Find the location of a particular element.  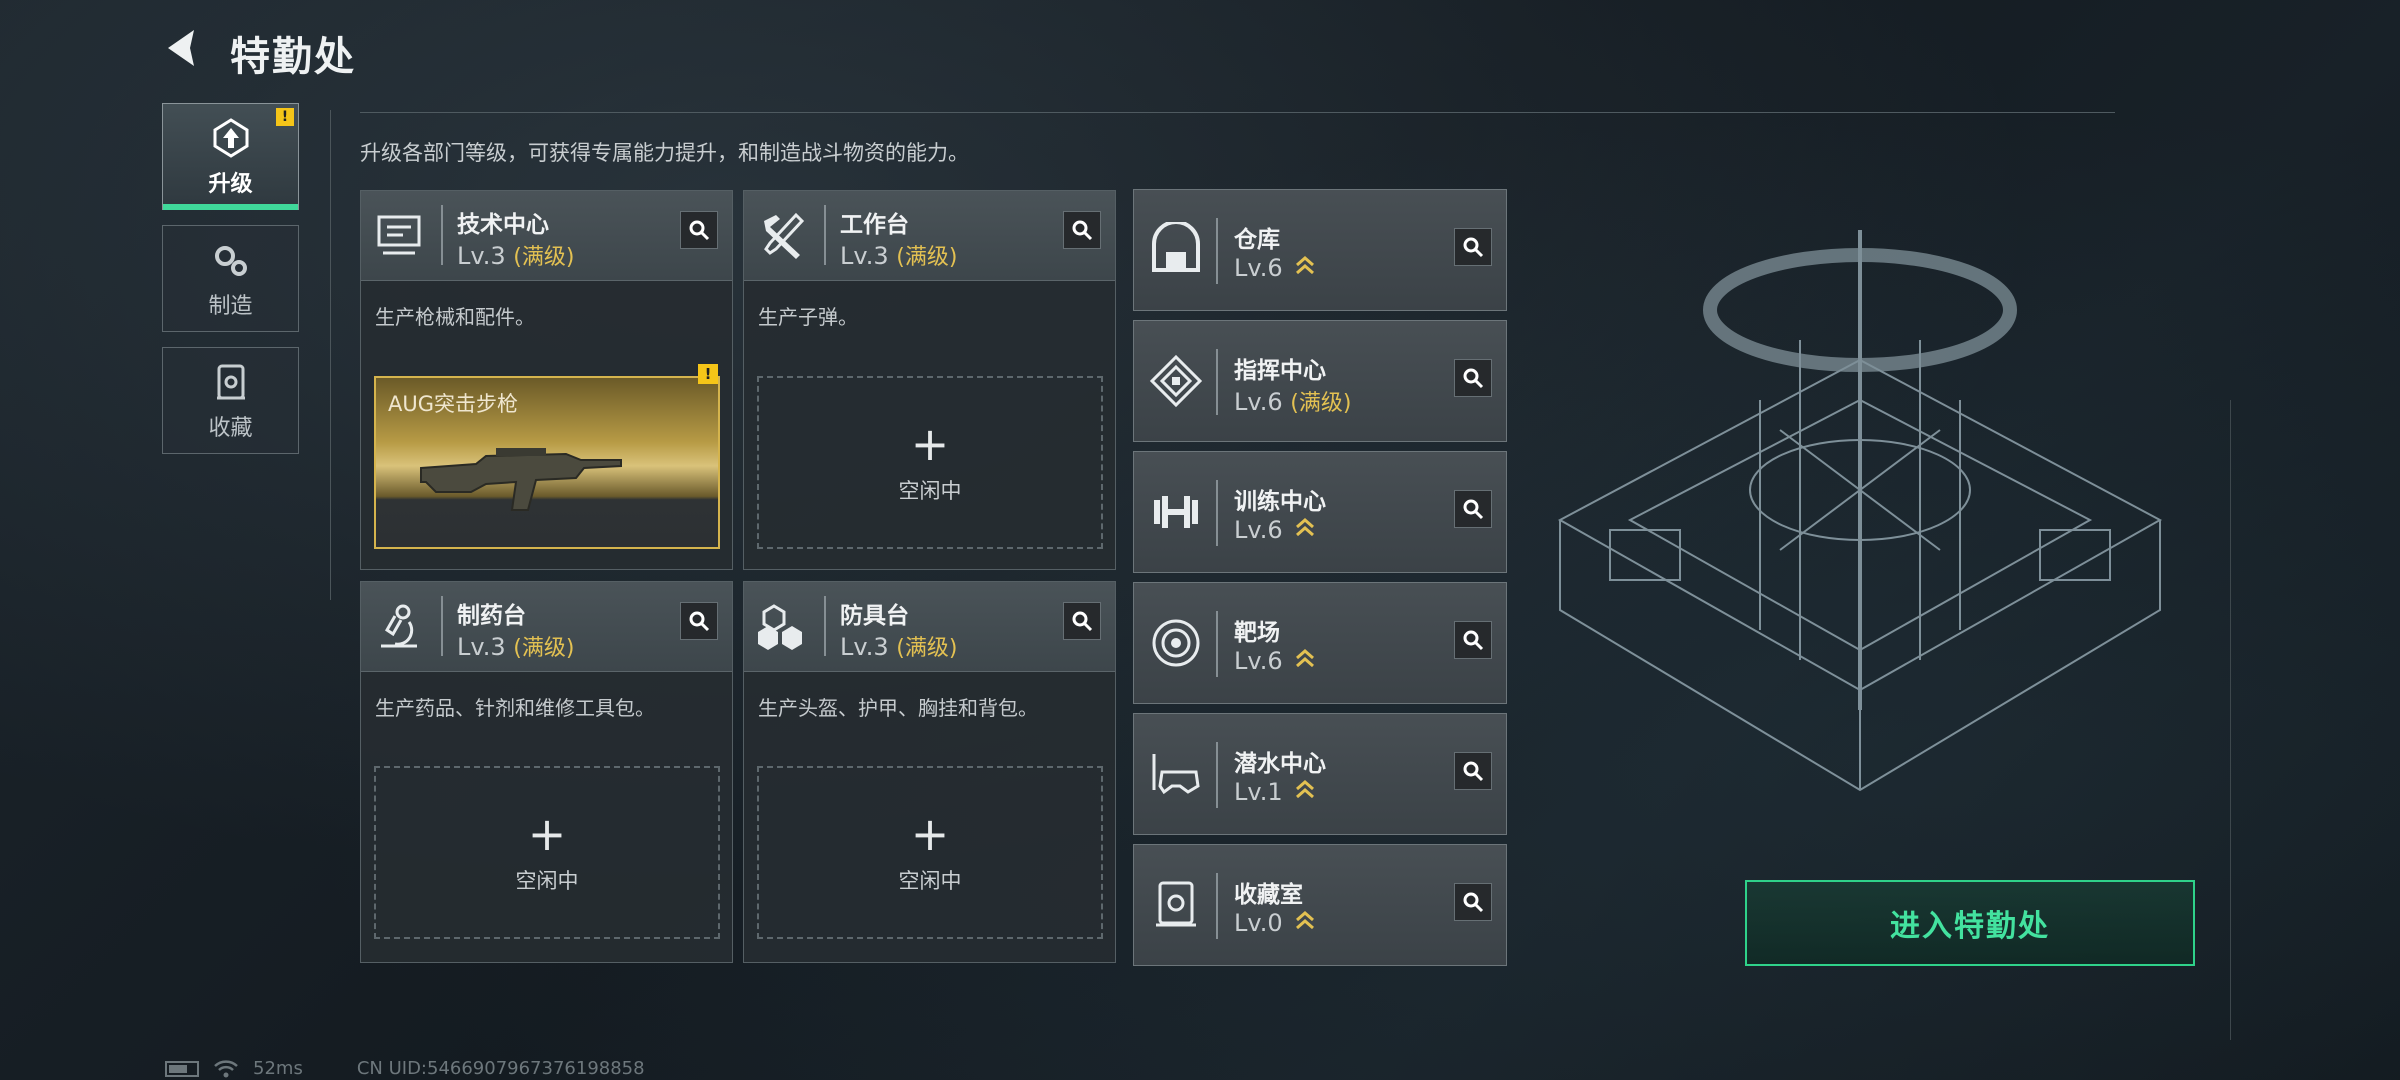

dept-name: 收藏室 is located at coordinates (1268, 895).